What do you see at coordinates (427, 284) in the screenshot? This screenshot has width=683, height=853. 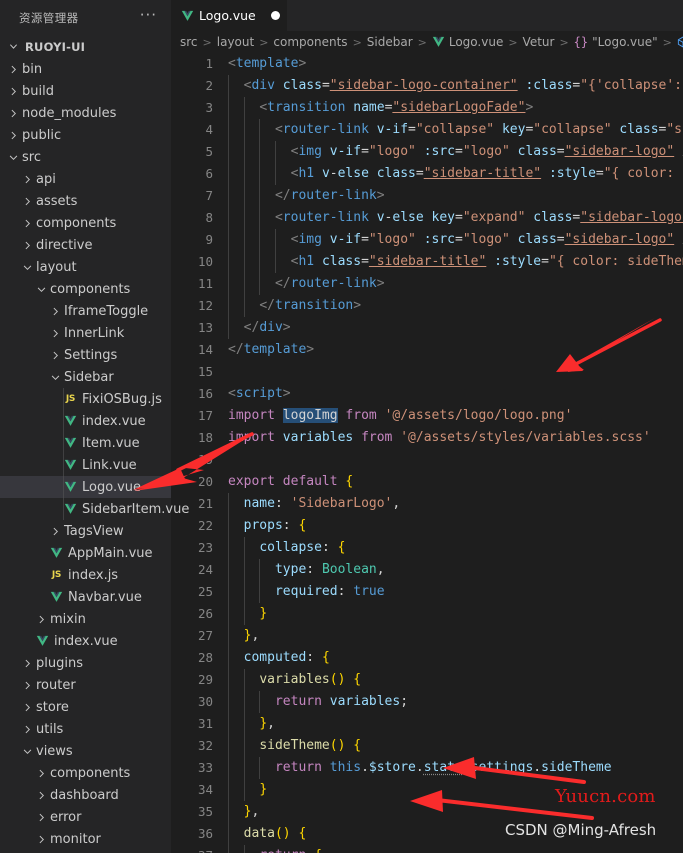 I see `code-line-11: 11 </router-link>` at bounding box center [427, 284].